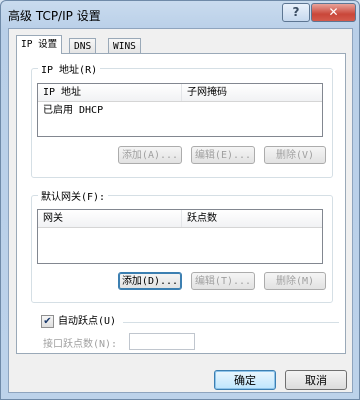  I want to click on ip-address-group-label: IP 地址(R), so click(69, 68).